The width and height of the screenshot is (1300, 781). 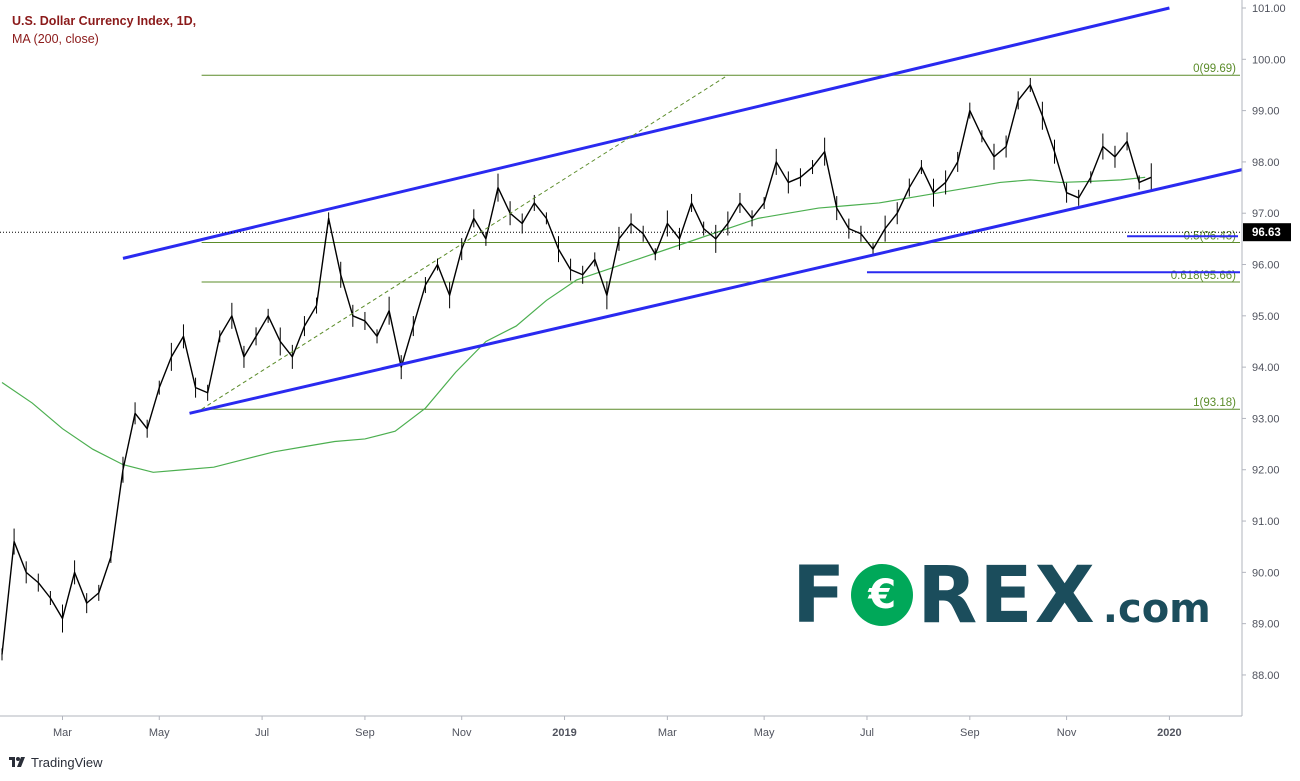 What do you see at coordinates (1214, 69) in the screenshot?
I see `fib-level-label: 0(99.69)` at bounding box center [1214, 69].